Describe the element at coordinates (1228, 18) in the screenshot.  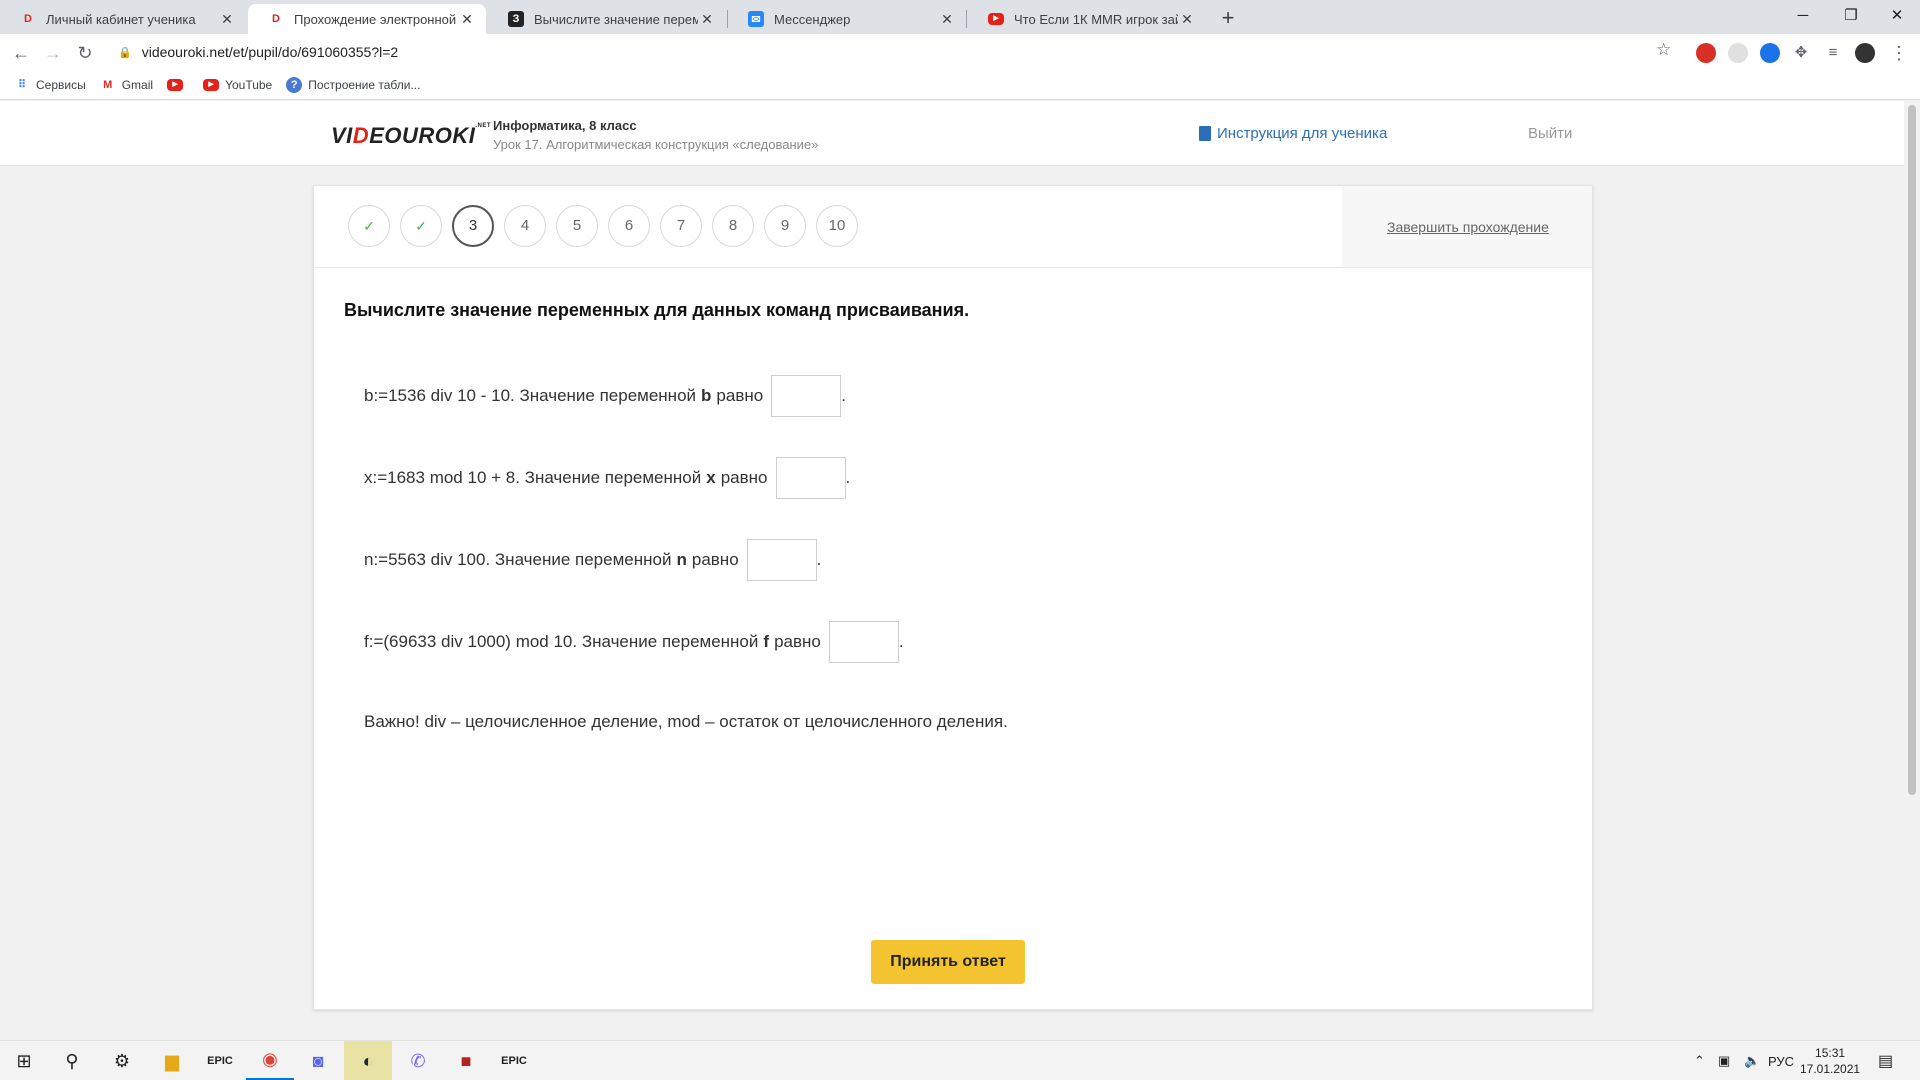
I see `new-tab-icon: +` at that location.